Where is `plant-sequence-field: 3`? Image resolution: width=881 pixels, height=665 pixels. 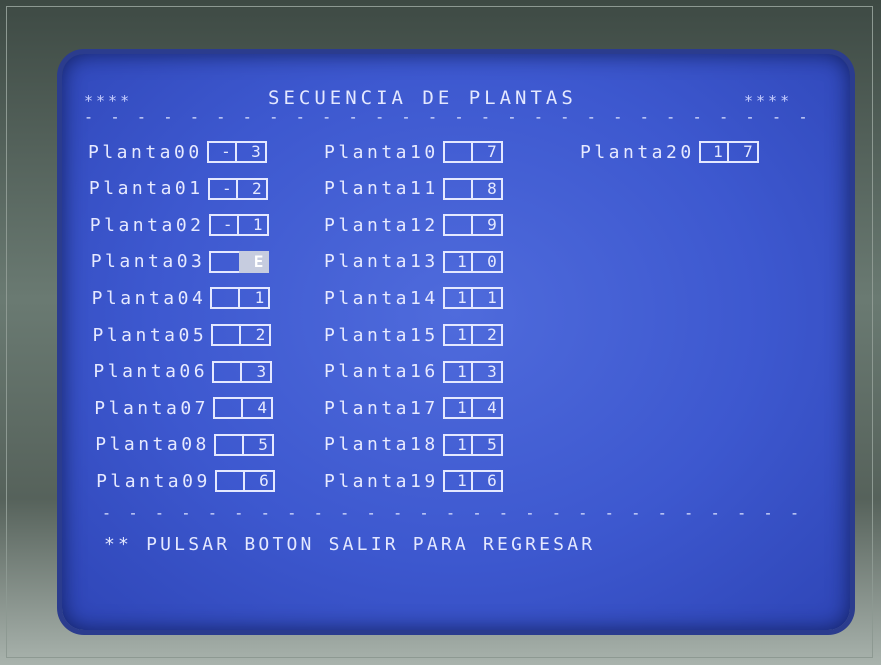
plant-sequence-field: 3 is located at coordinates (242, 371).